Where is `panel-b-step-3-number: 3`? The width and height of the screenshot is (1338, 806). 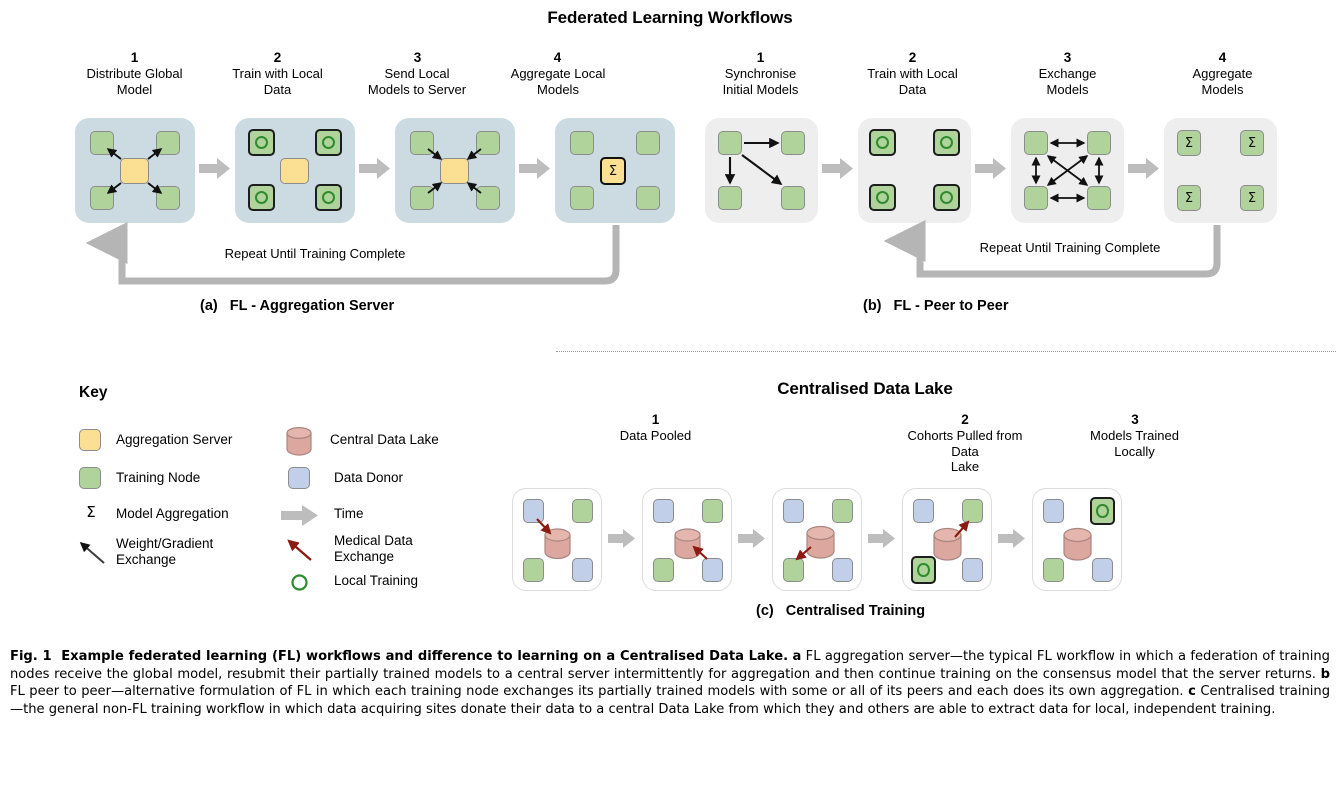 panel-b-step-3-number: 3 is located at coordinates (1067, 57).